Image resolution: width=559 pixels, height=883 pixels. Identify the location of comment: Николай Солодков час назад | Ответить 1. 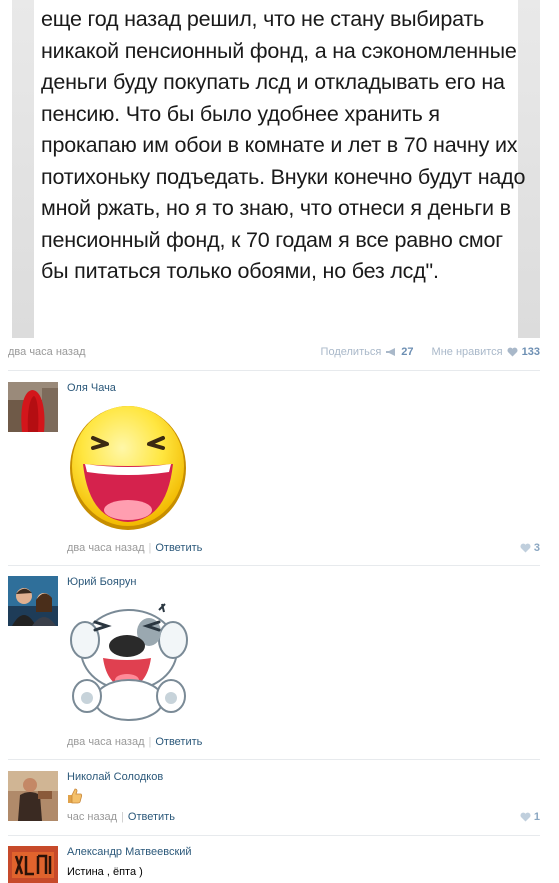
(274, 801).